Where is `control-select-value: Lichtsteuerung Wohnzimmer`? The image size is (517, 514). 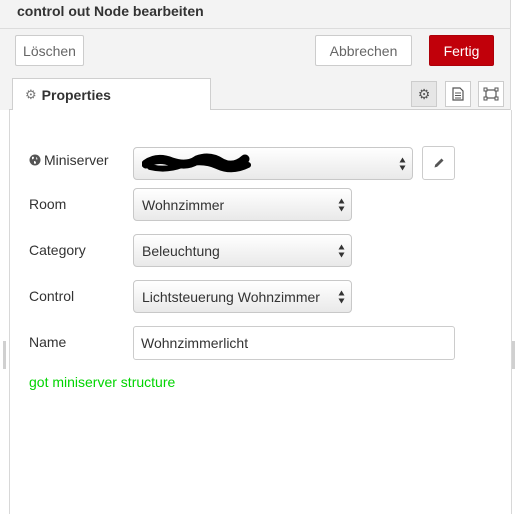 control-select-value: Lichtsteuerung Wohnzimmer is located at coordinates (231, 296).